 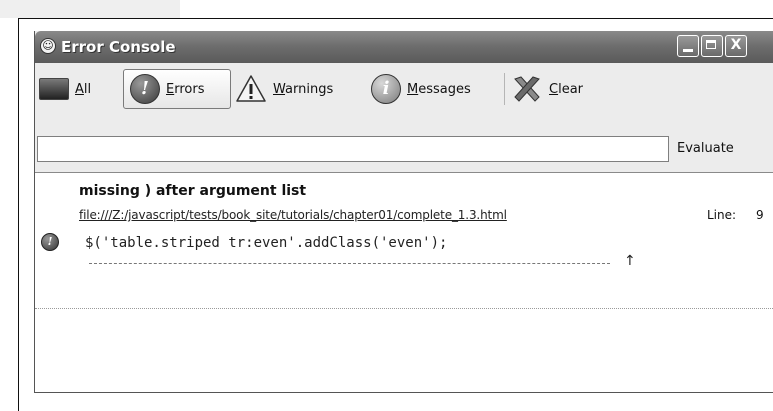 What do you see at coordinates (439, 89) in the screenshot?
I see `messages-button-label: Messages` at bounding box center [439, 89].